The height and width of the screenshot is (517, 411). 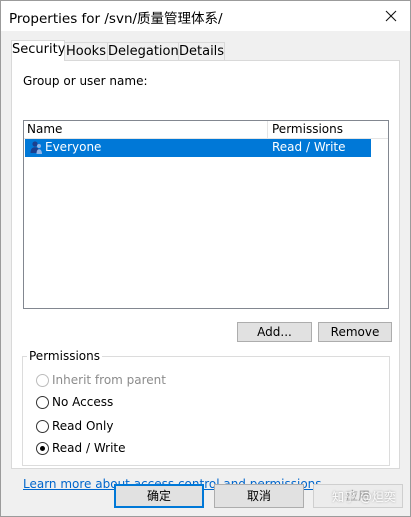 I want to click on close-button, so click(x=391, y=16).